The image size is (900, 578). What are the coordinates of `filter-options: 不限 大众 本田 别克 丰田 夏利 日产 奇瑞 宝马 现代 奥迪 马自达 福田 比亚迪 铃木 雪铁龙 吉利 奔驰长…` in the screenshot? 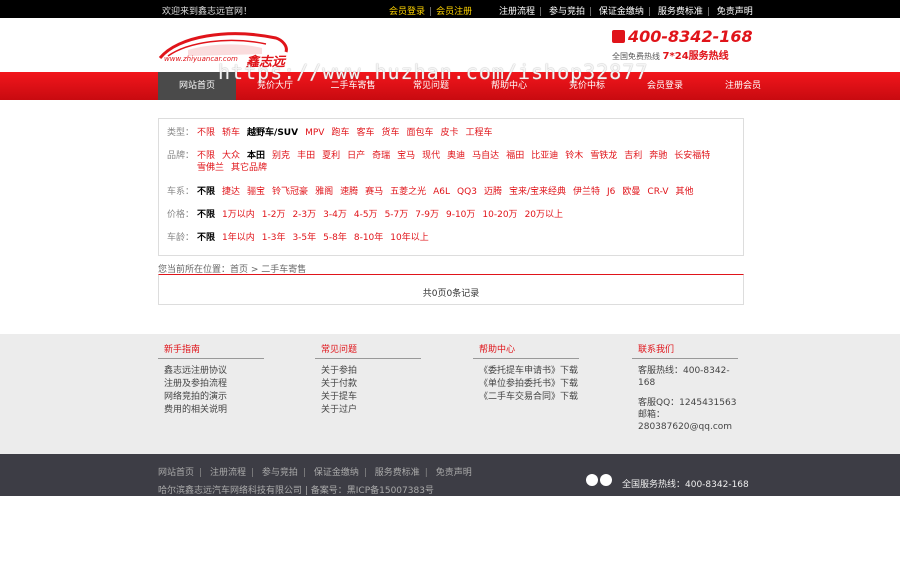 It's located at (462, 162).